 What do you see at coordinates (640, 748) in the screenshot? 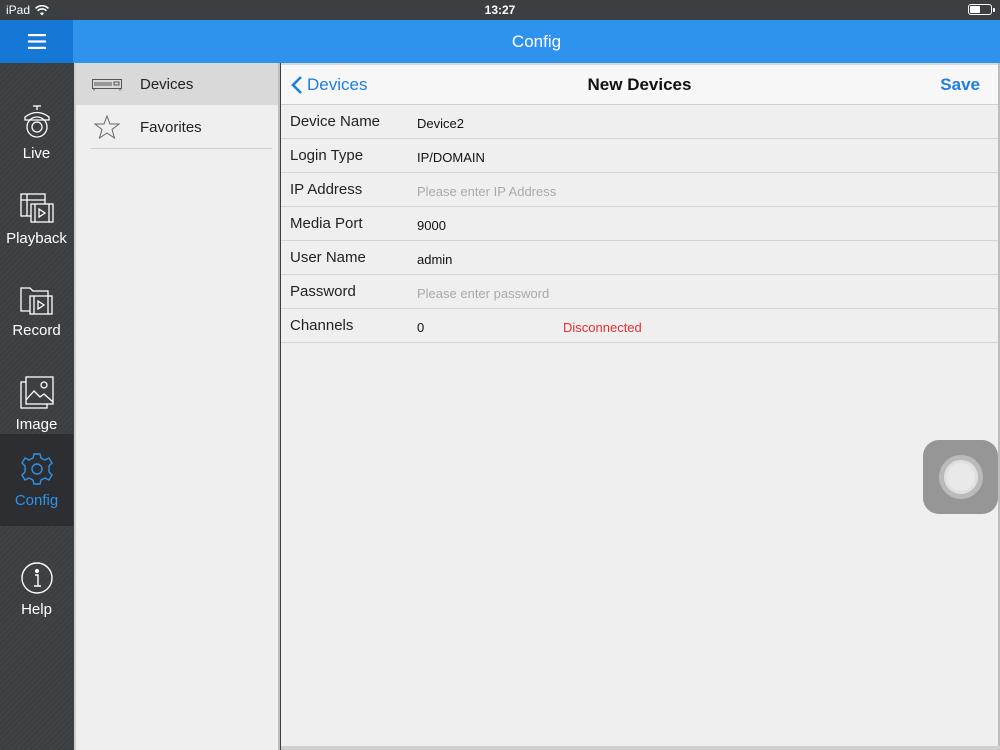
I see `bottom-edge` at bounding box center [640, 748].